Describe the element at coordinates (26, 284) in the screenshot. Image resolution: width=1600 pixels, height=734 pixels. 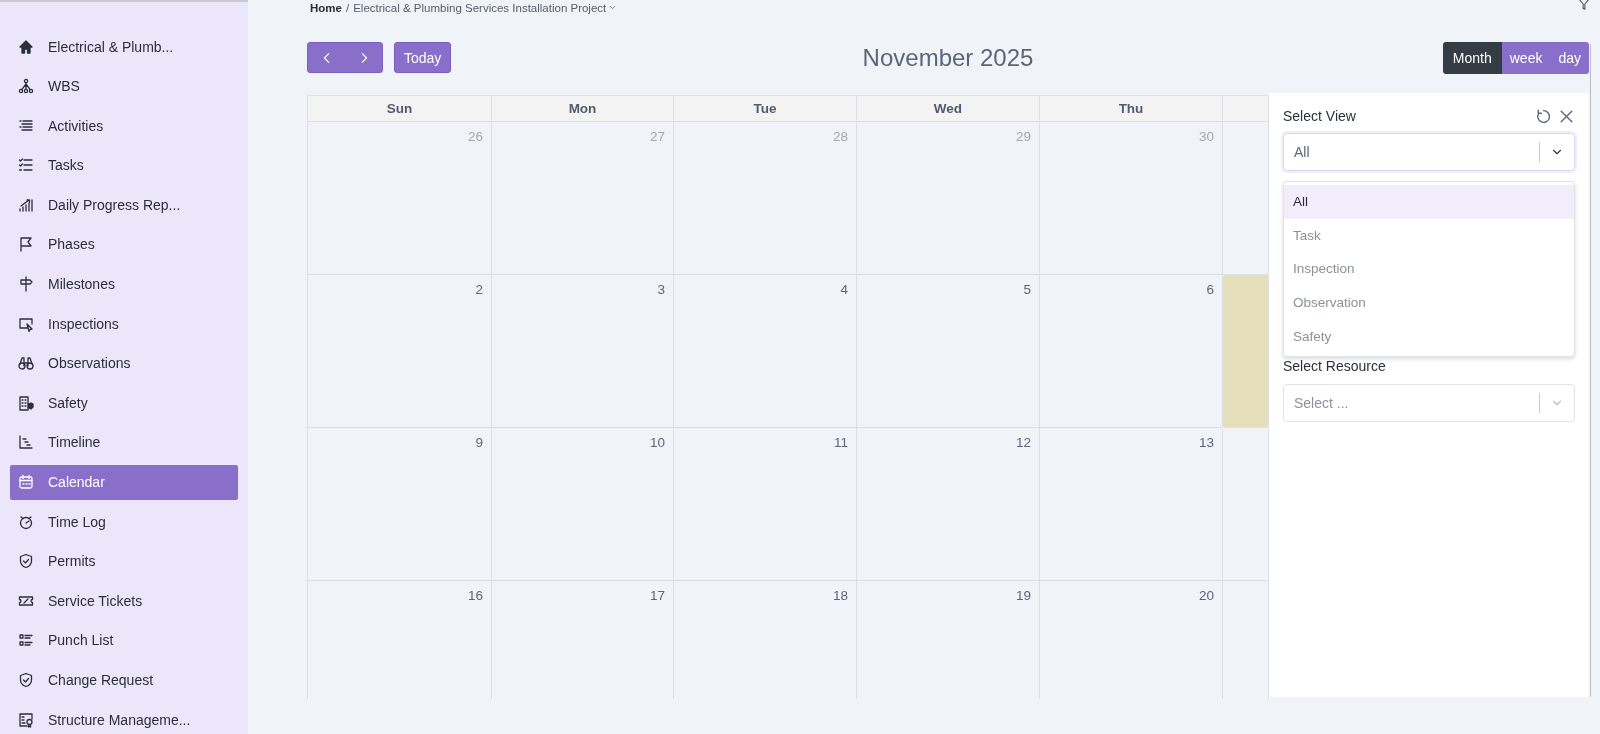
I see `signpost-icon` at that location.